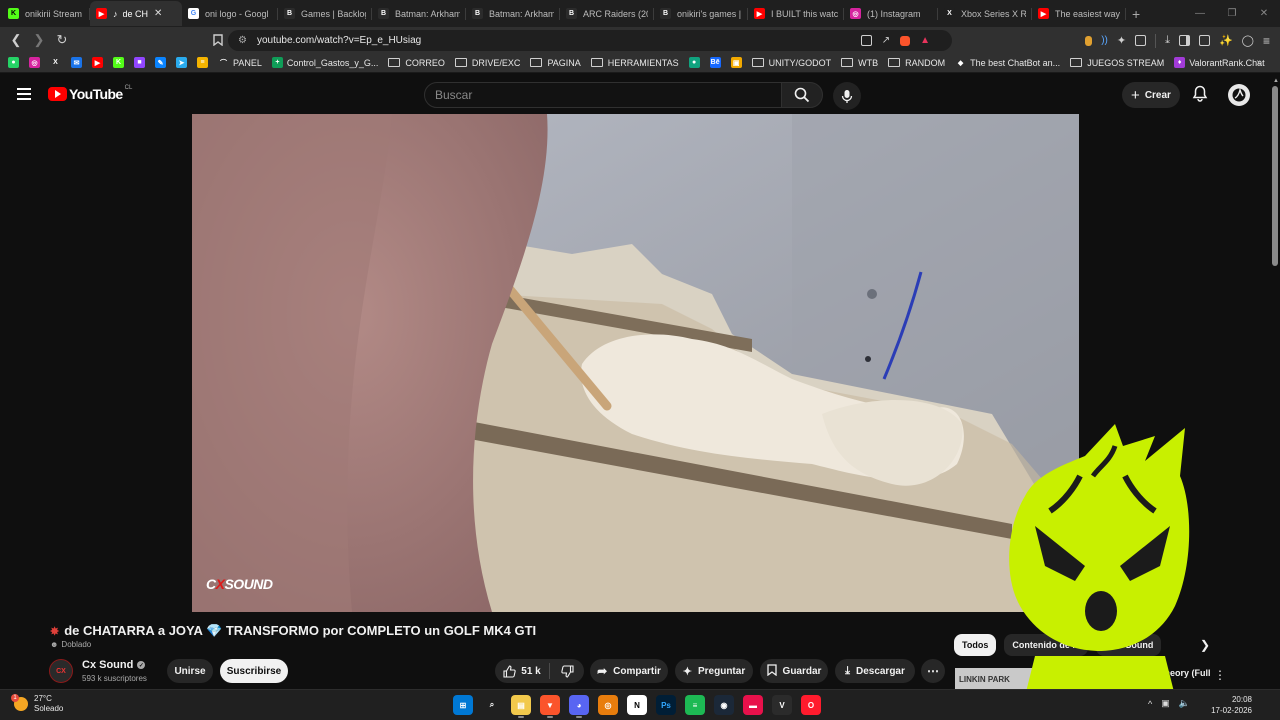  What do you see at coordinates (1079, 13) in the screenshot?
I see `browser-tab: ▶ The easiest way t` at bounding box center [1079, 13].